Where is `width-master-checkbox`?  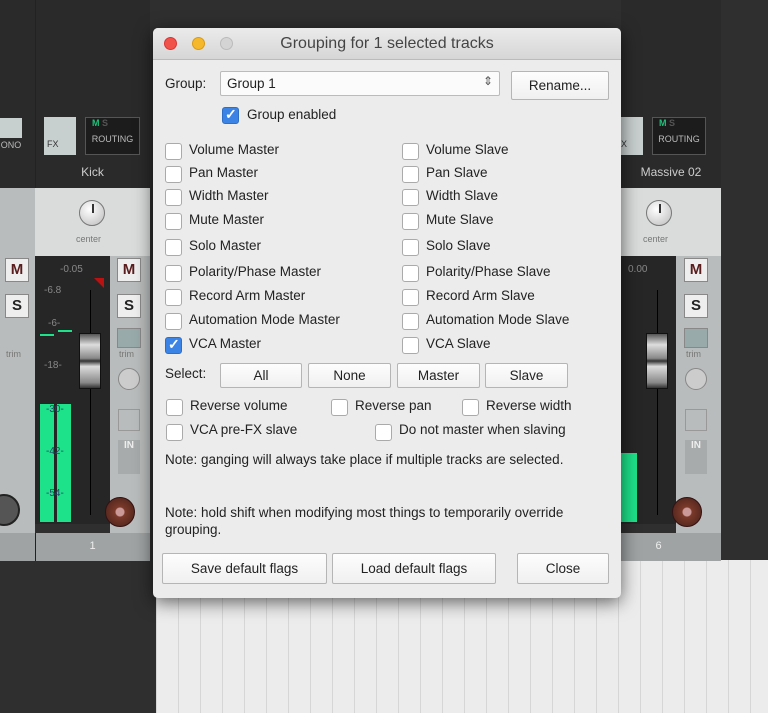 width-master-checkbox is located at coordinates (173, 197).